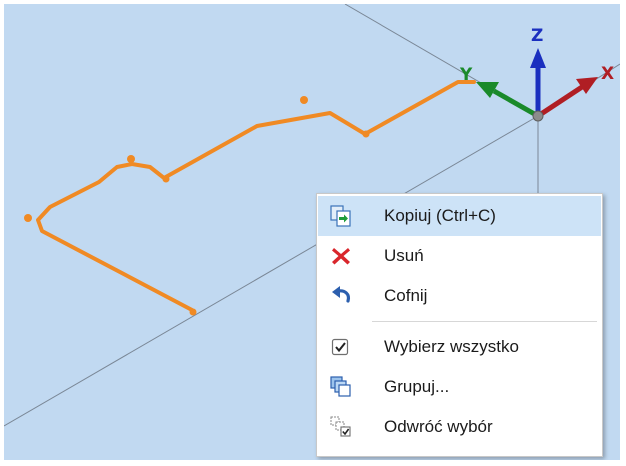 The width and height of the screenshot is (626, 466). What do you see at coordinates (516, 103) in the screenshot?
I see `y-axis` at bounding box center [516, 103].